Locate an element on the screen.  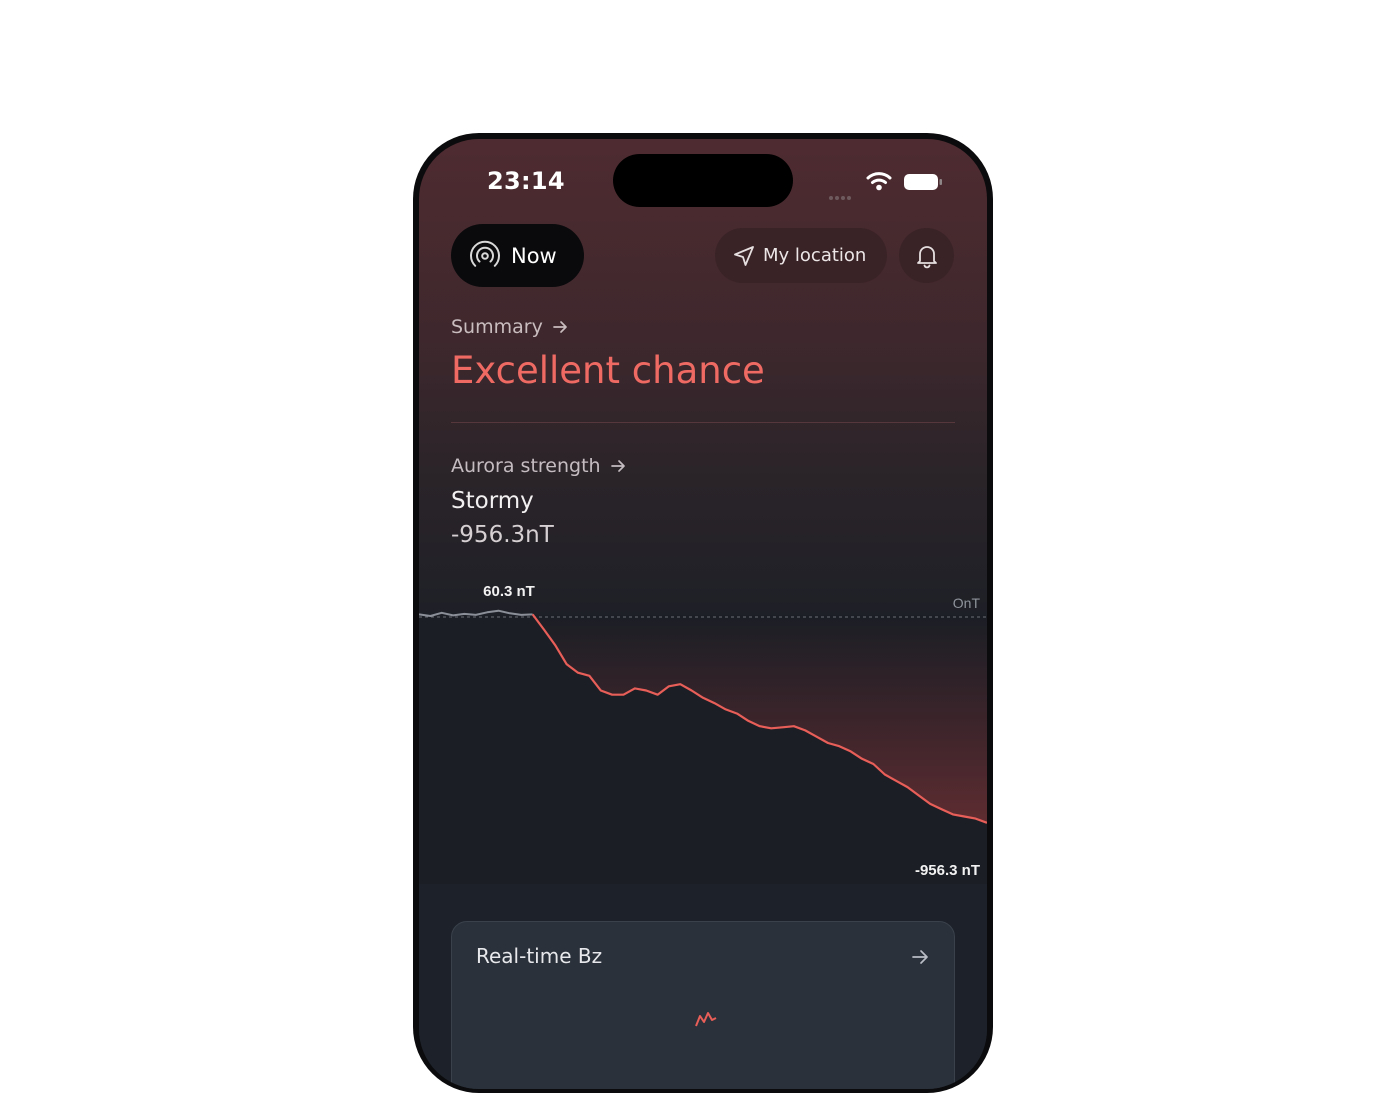
section-divider is located at coordinates (703, 422).